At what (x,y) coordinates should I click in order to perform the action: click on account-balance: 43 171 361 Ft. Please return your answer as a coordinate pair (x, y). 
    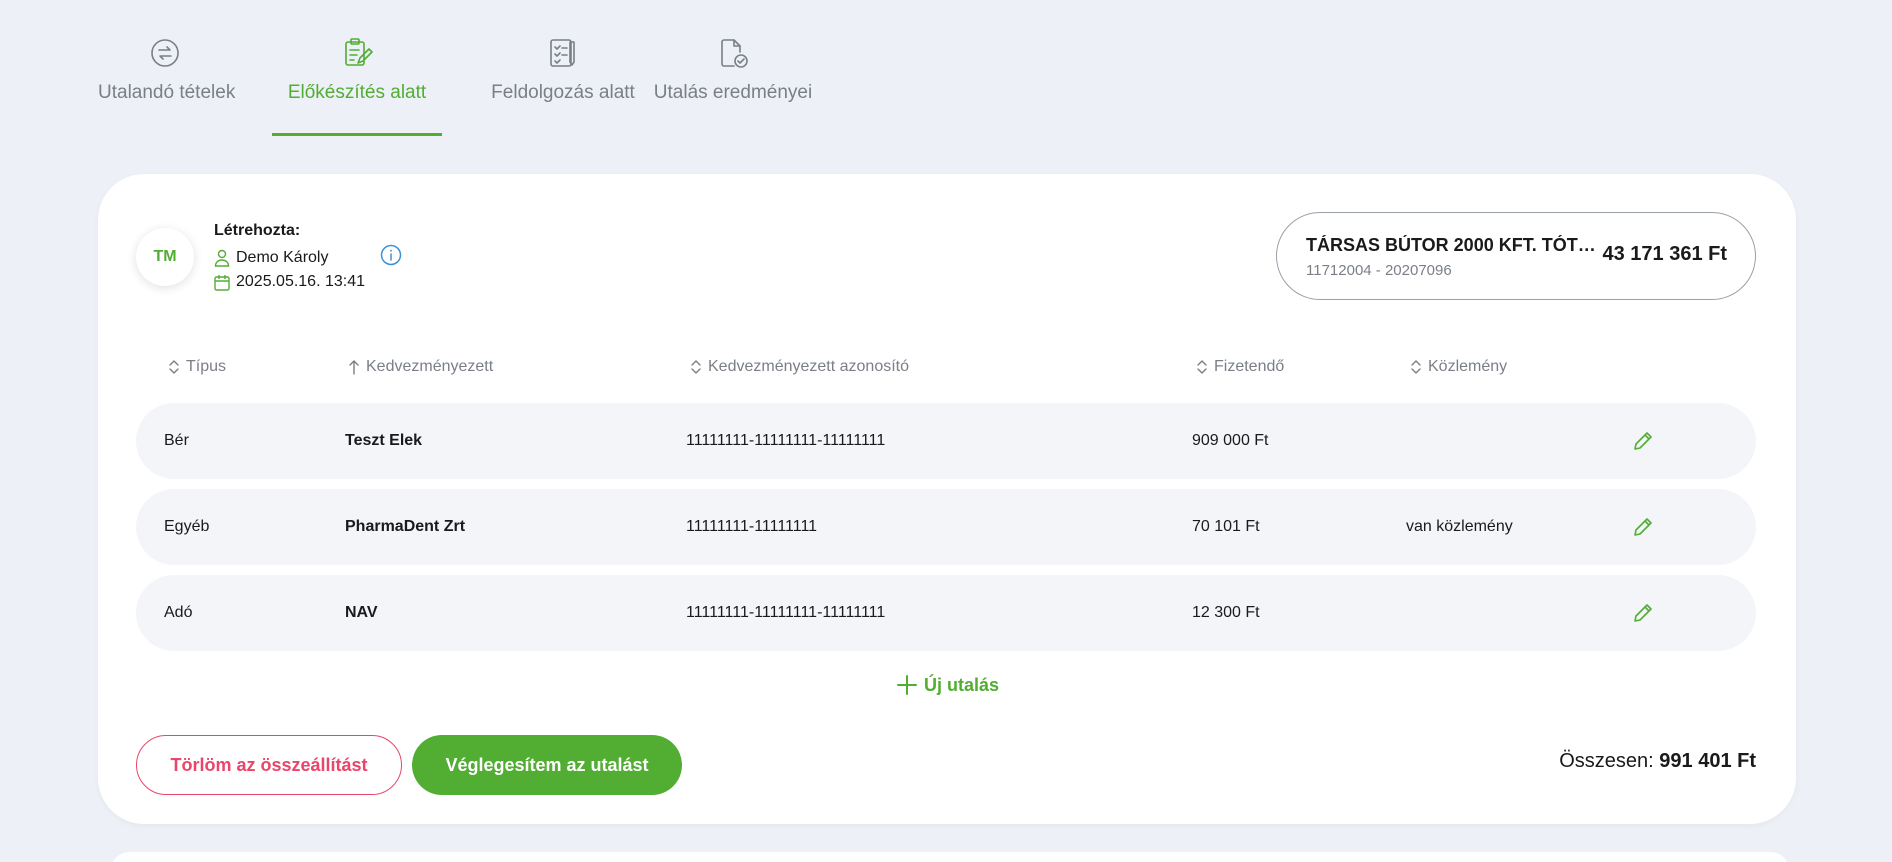
    Looking at the image, I should click on (1664, 254).